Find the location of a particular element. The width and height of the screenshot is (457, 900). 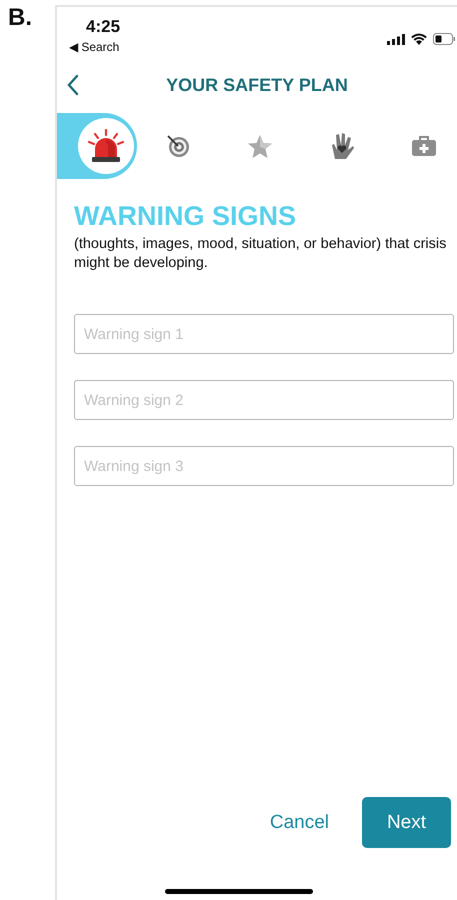

next-button: Next is located at coordinates (406, 822).